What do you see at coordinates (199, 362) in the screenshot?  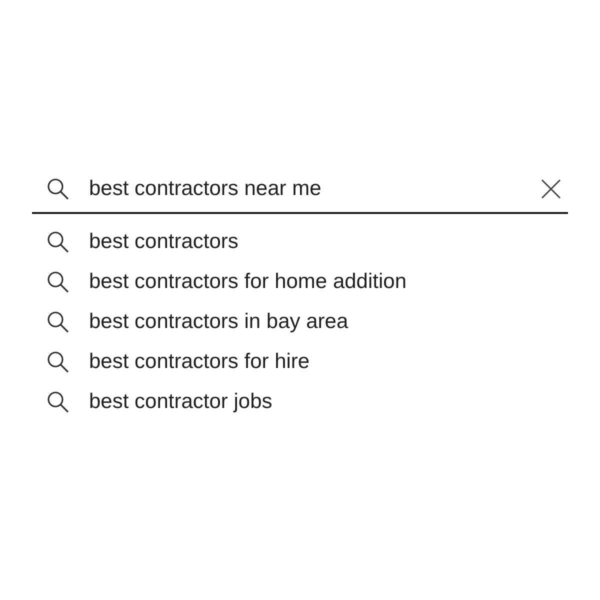 I see `suggestion-item: best contractors for hire` at bounding box center [199, 362].